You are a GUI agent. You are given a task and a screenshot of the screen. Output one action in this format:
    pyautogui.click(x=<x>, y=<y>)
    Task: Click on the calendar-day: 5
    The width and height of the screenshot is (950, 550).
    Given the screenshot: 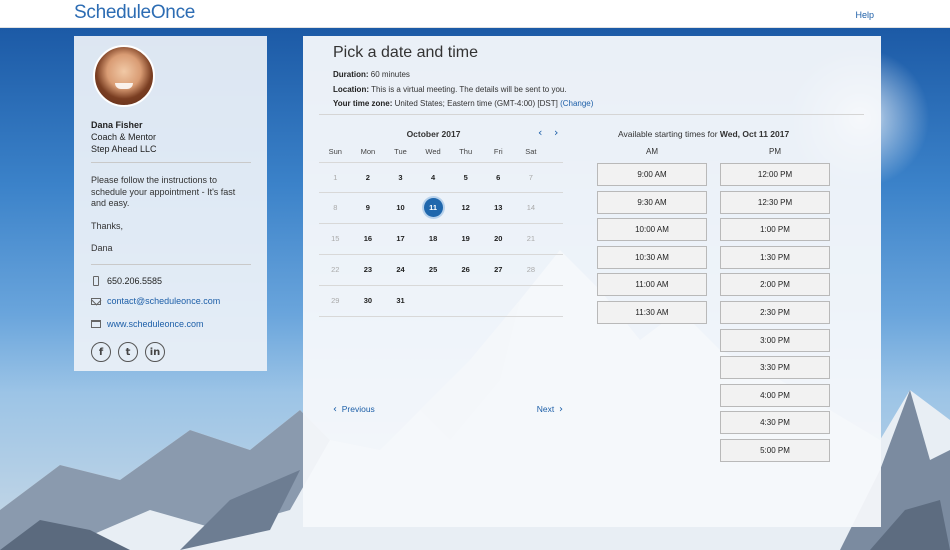 What is the action you would take?
    pyautogui.click(x=465, y=178)
    